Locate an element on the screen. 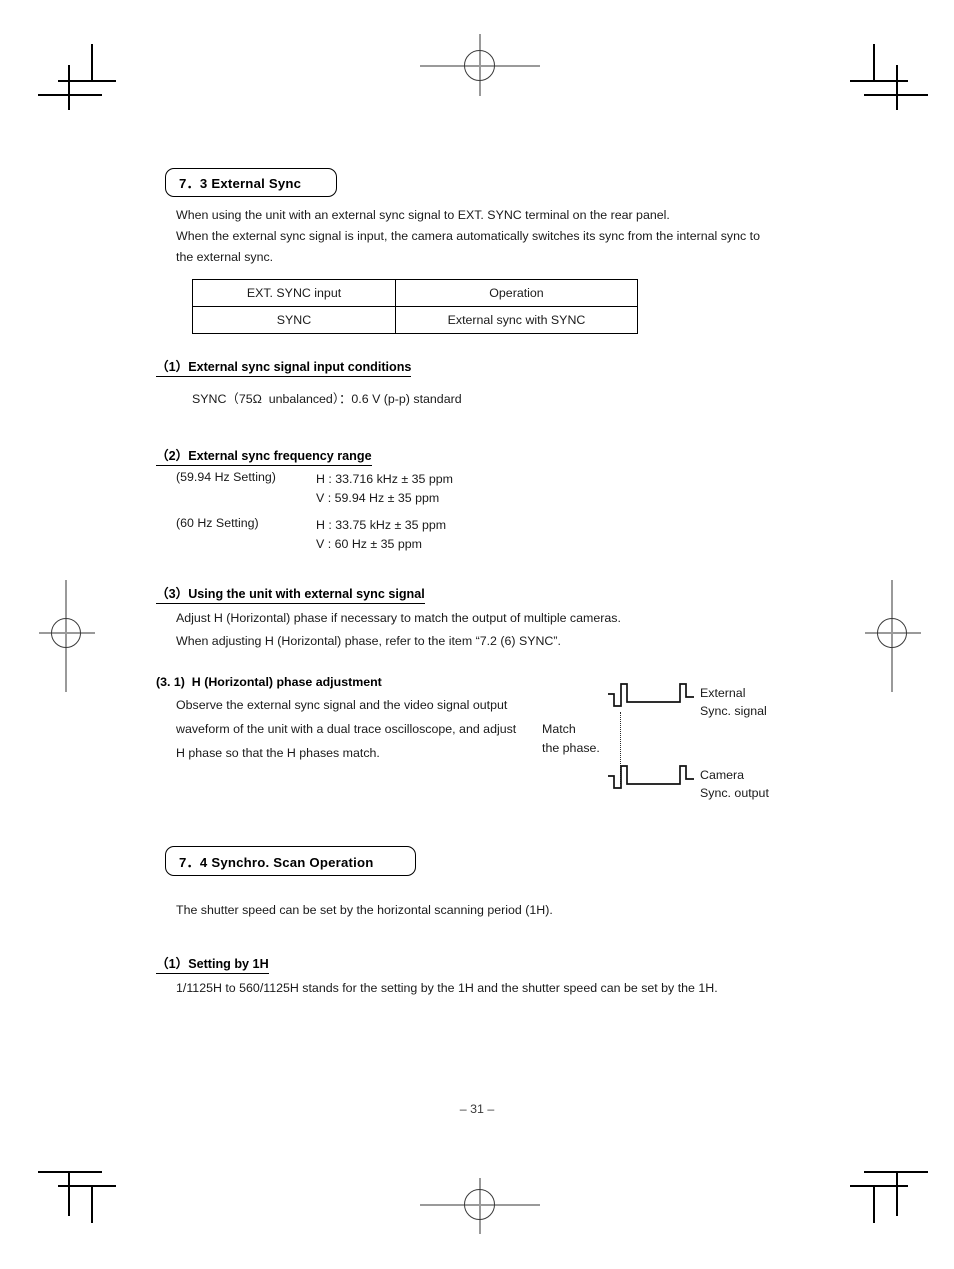 Image resolution: width=954 pixels, height=1269 pixels. external-sync-waveform is located at coordinates (651, 695).